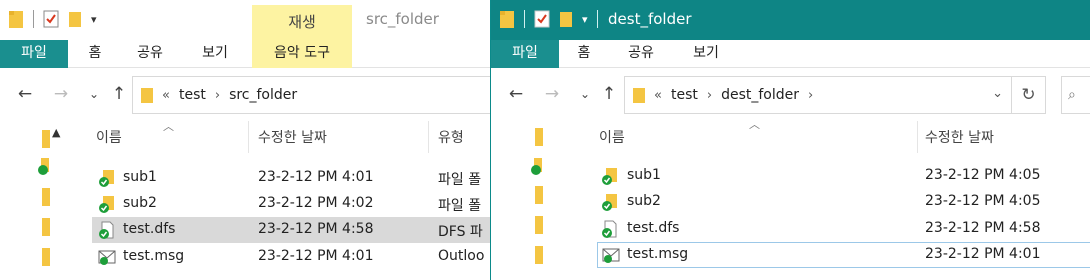 The image size is (1090, 280). I want to click on navigation-bar: ← → ⌄ ↑ « test › dest_folder › ⌄ ↻ ⌕, so click(790, 96).